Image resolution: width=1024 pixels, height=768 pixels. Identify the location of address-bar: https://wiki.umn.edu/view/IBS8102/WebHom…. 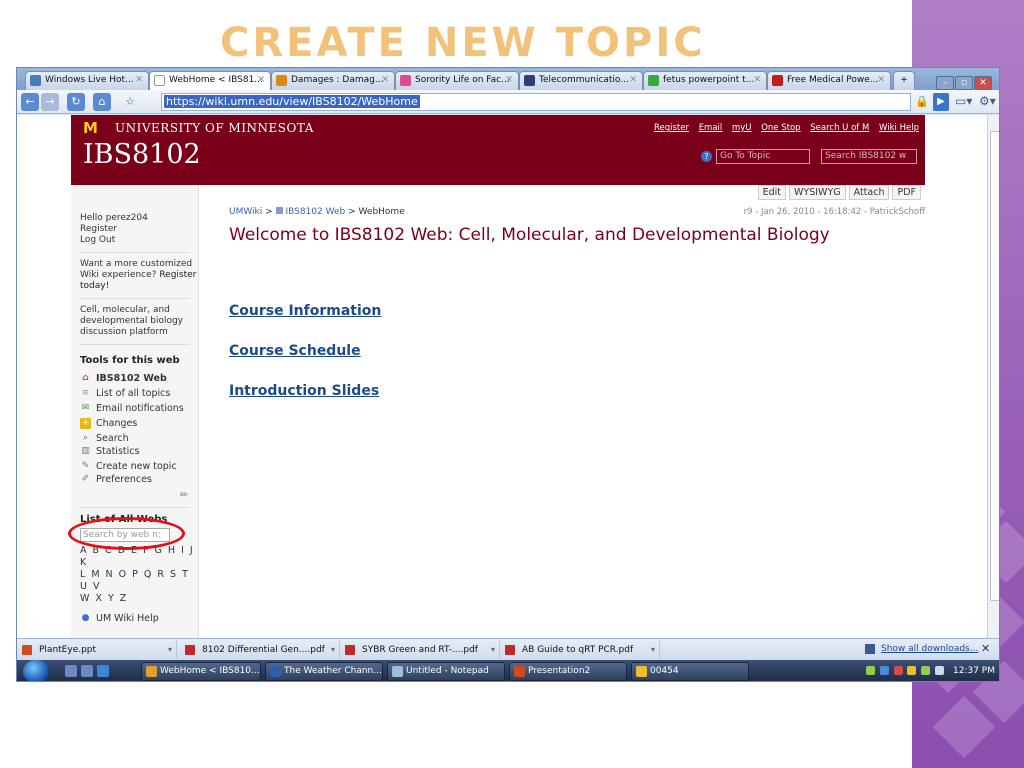
(536, 102).